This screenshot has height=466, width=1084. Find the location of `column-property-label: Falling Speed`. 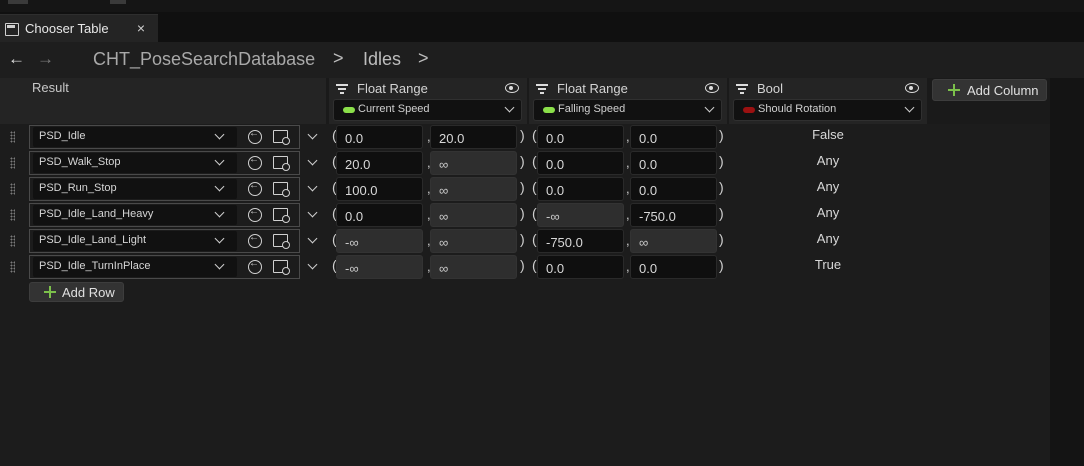

column-property-label: Falling Speed is located at coordinates (592, 109).